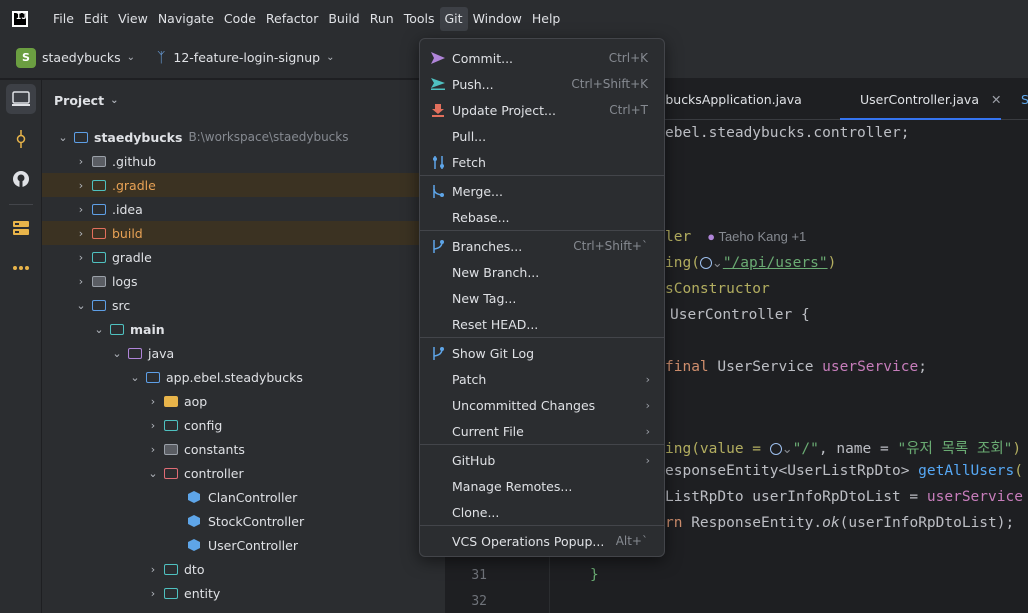 Image resolution: width=1028 pixels, height=613 pixels. What do you see at coordinates (543, 353) in the screenshot?
I see `menu-item-show-git-log: Show Git Log` at bounding box center [543, 353].